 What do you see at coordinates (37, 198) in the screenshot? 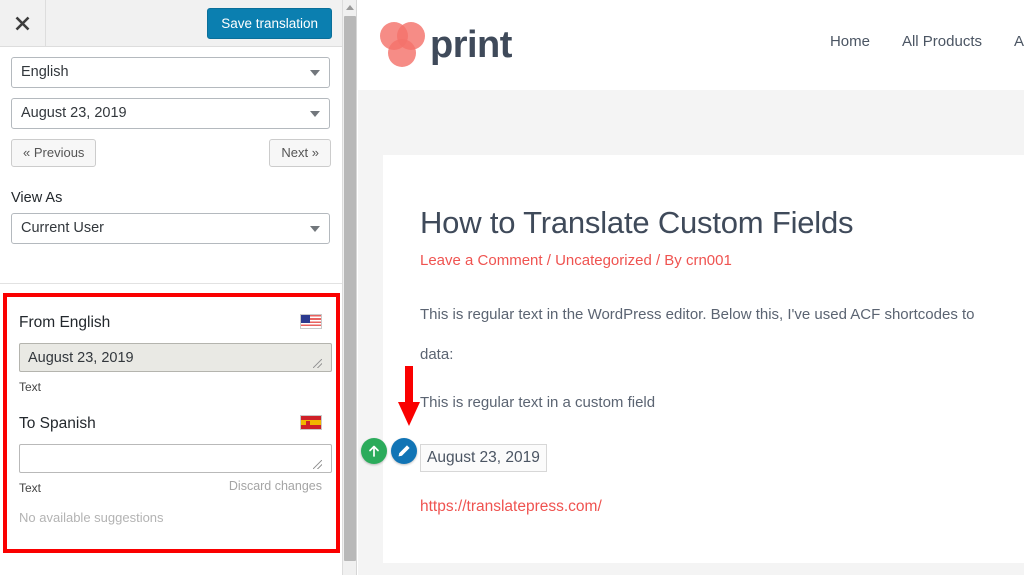
I see `view-as-label: View As` at bounding box center [37, 198].